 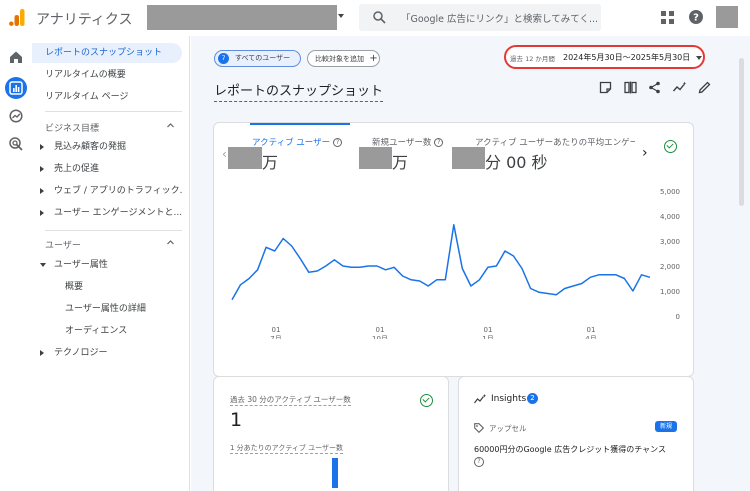 What do you see at coordinates (555, 142) in the screenshot?
I see `tab-avg-engagement: アクティブ ユーザーあたりの平均エンゲー` at bounding box center [555, 142].